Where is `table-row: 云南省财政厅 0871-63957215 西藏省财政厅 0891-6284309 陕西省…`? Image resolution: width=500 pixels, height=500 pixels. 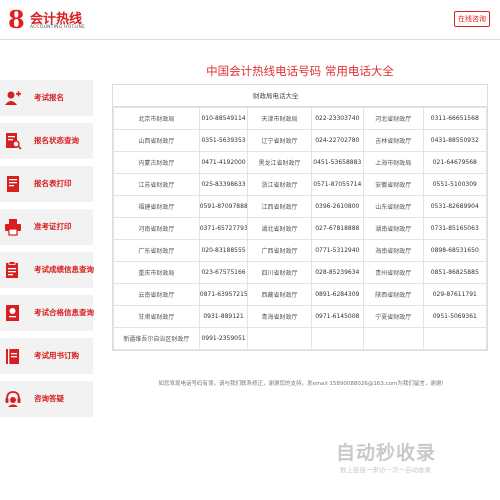
table-row: 云南省财政厅 0871-63957215 西藏省财政厅 0891-6284309 陕西省… is located at coordinates (300, 294).